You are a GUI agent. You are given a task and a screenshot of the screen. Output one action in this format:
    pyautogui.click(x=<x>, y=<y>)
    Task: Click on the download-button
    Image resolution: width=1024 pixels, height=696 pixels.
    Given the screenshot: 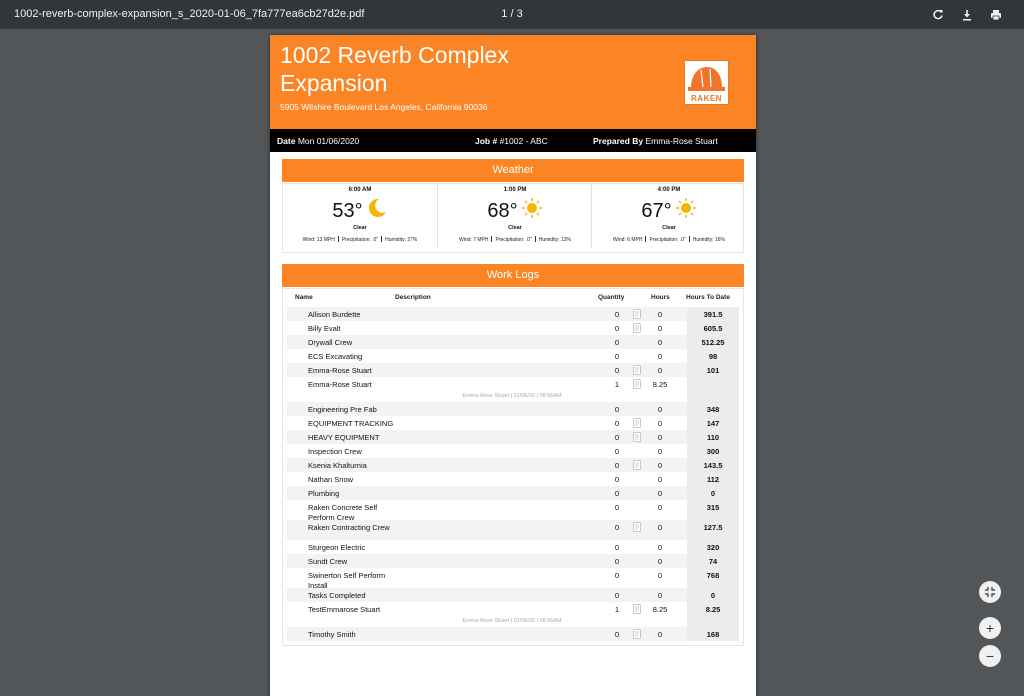 What is the action you would take?
    pyautogui.click(x=967, y=15)
    